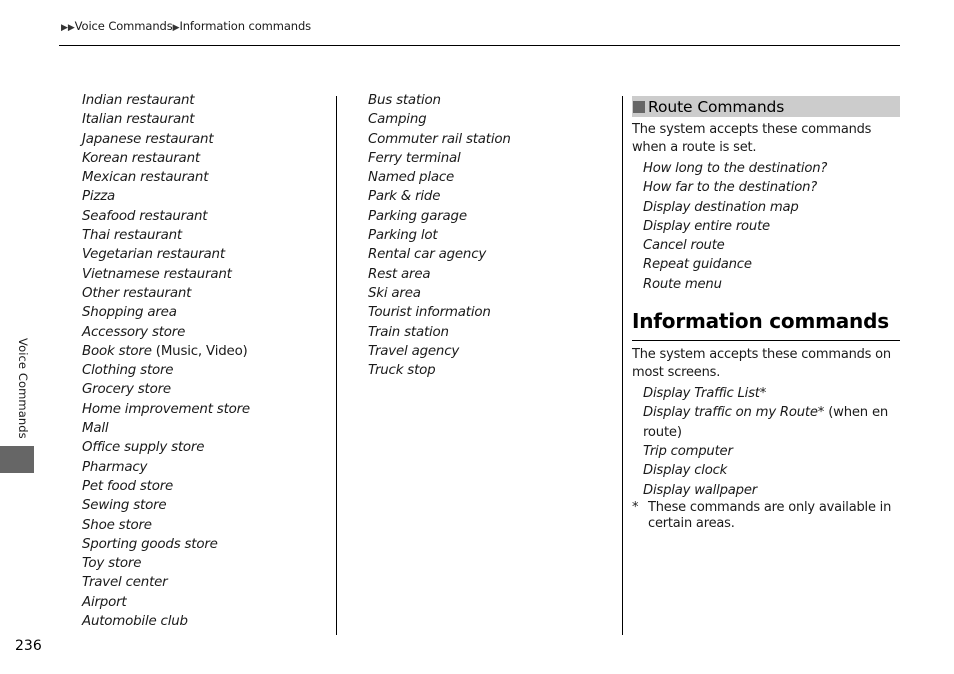  What do you see at coordinates (117, 525) in the screenshot?
I see `list-item: Shoe store` at bounding box center [117, 525].